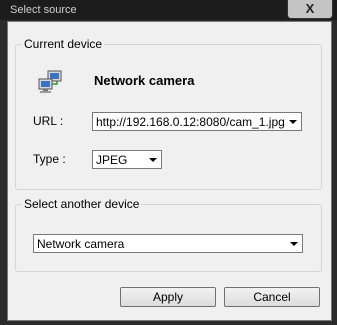 Image resolution: width=337 pixels, height=325 pixels. What do you see at coordinates (168, 297) in the screenshot?
I see `apply-button: Apply` at bounding box center [168, 297].